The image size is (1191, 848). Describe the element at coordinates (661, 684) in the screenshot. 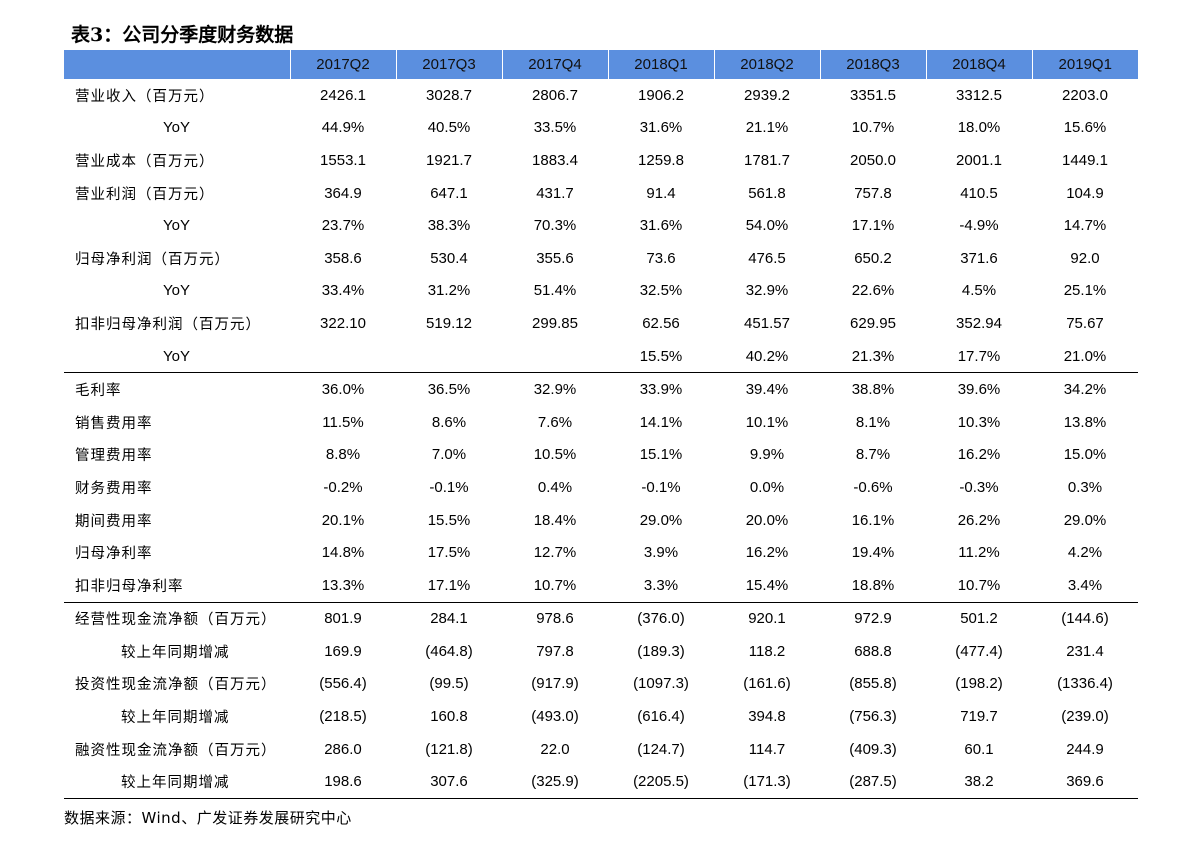

I see `table-cell: (1097.3)` at that location.